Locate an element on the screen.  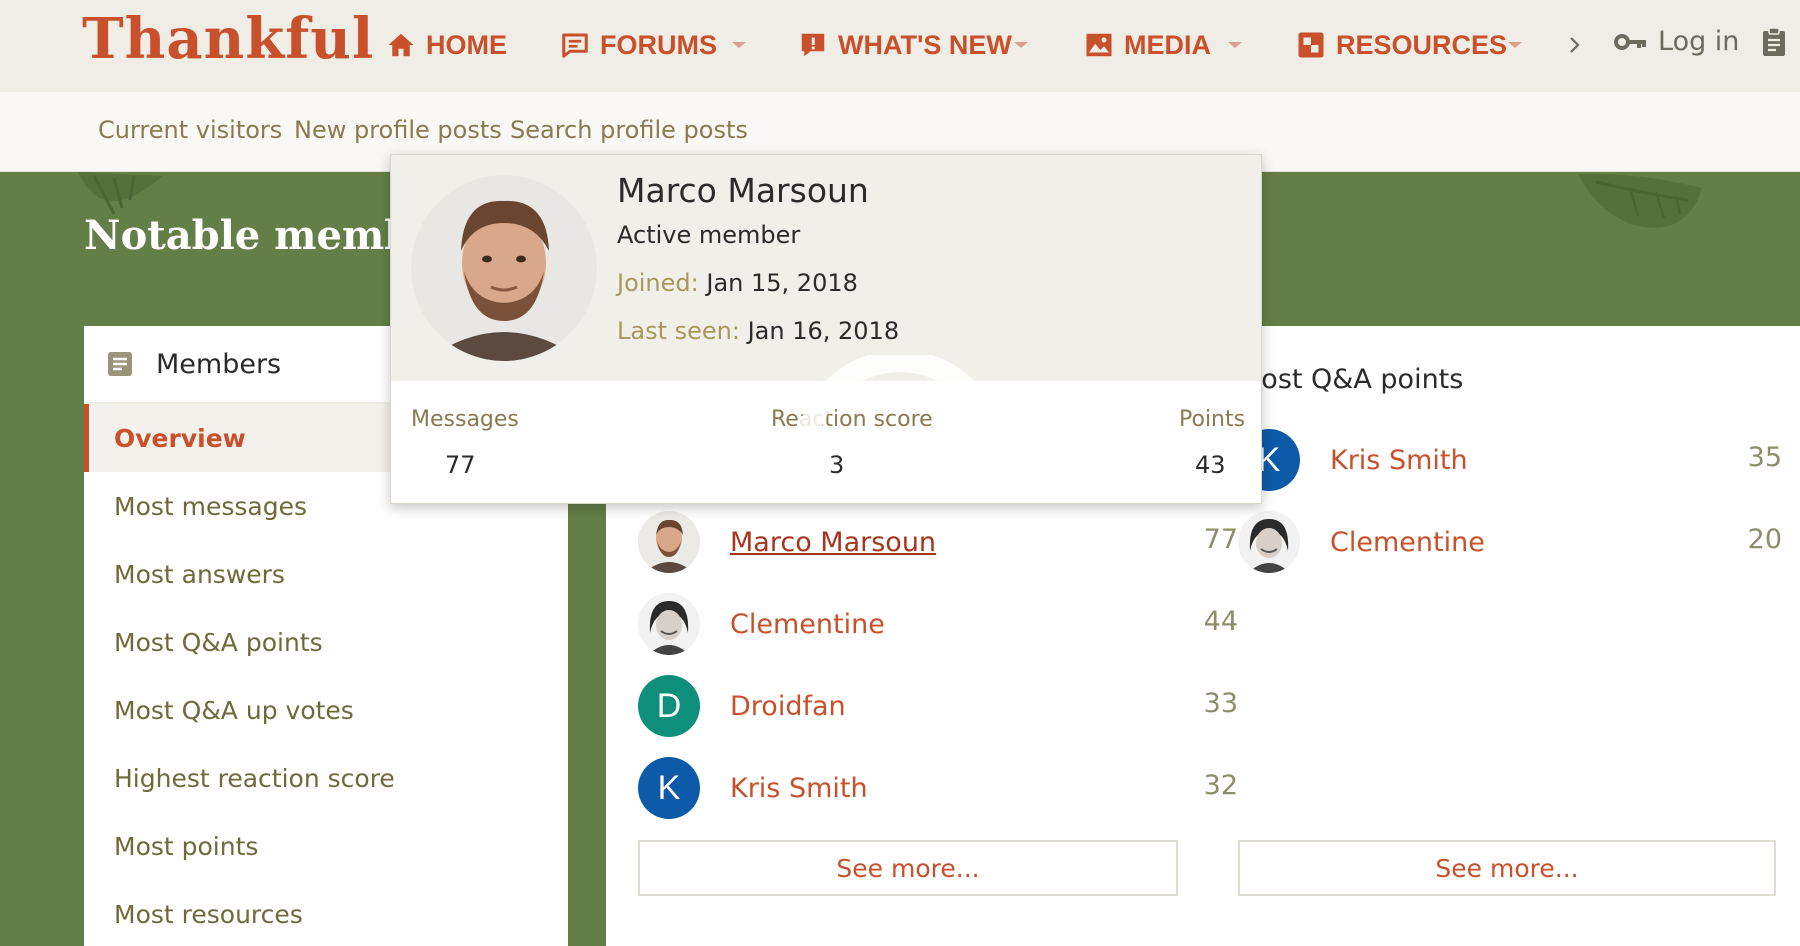
clipboard-icon is located at coordinates (1774, 42).